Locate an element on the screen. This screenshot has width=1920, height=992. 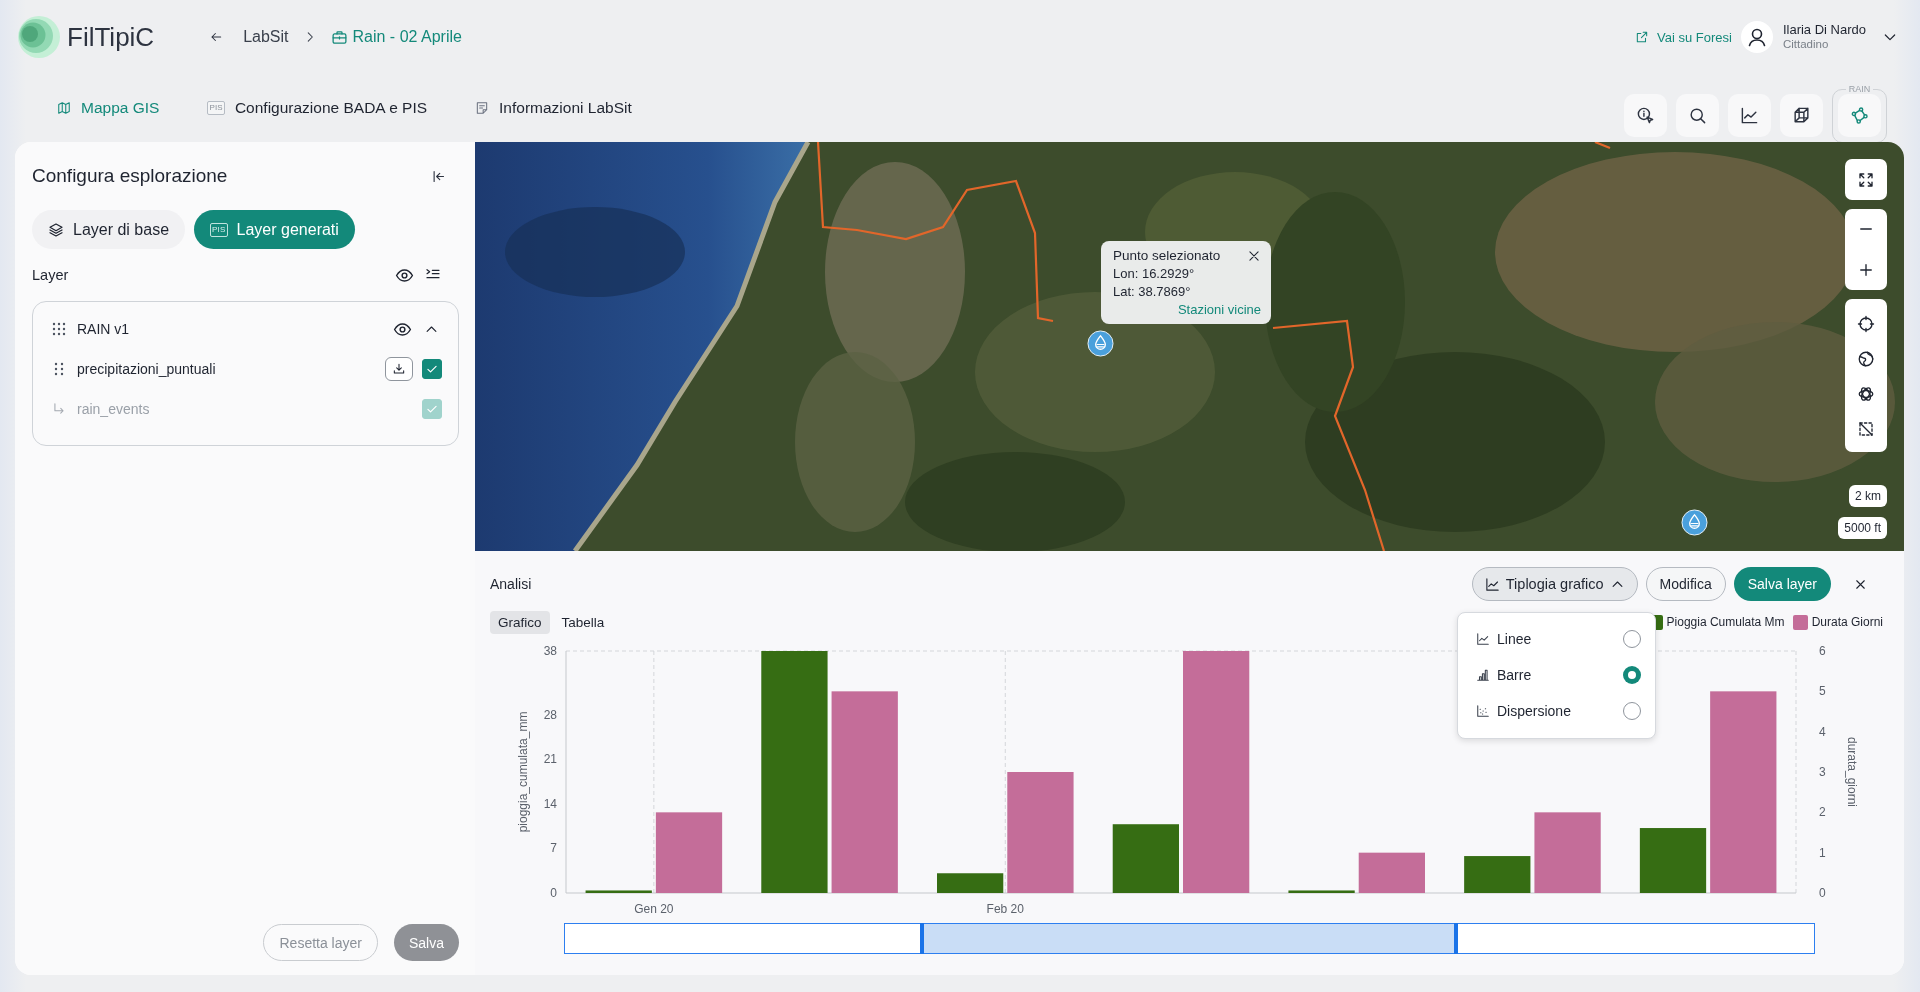
app-name: FilTipiC is located at coordinates (111, 37).